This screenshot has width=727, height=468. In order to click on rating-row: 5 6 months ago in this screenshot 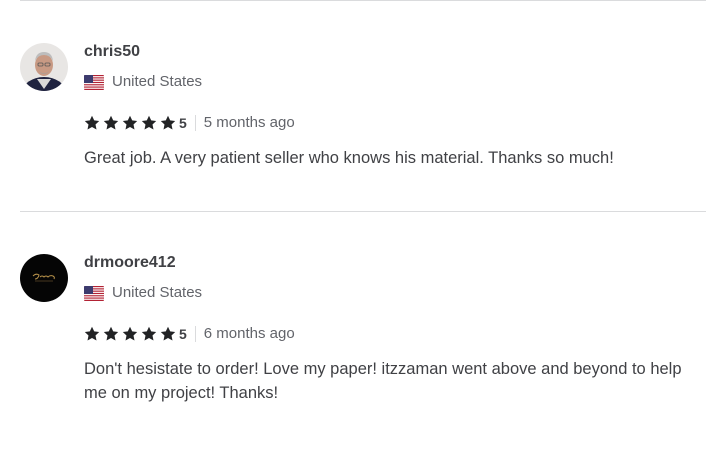, I will do `click(189, 334)`.